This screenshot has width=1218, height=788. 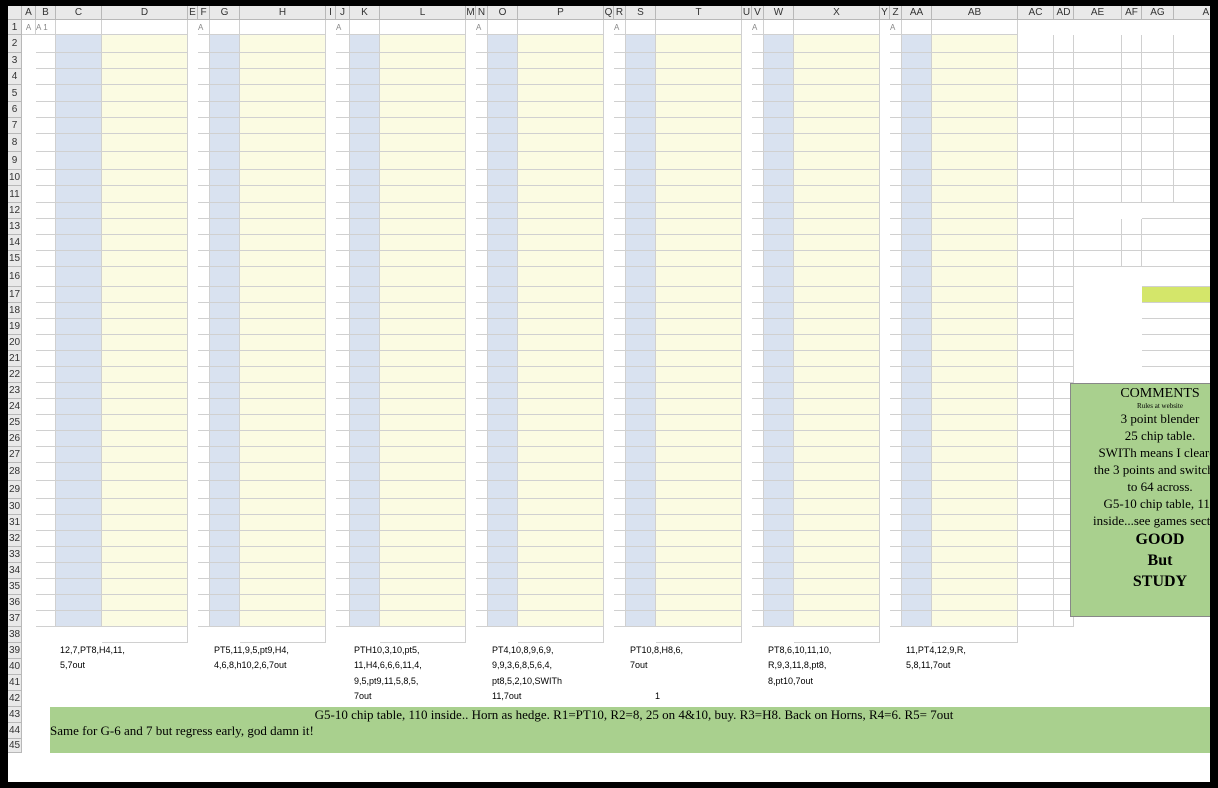 What do you see at coordinates (699, 311) in the screenshot?
I see `count-g5-r18` at bounding box center [699, 311].